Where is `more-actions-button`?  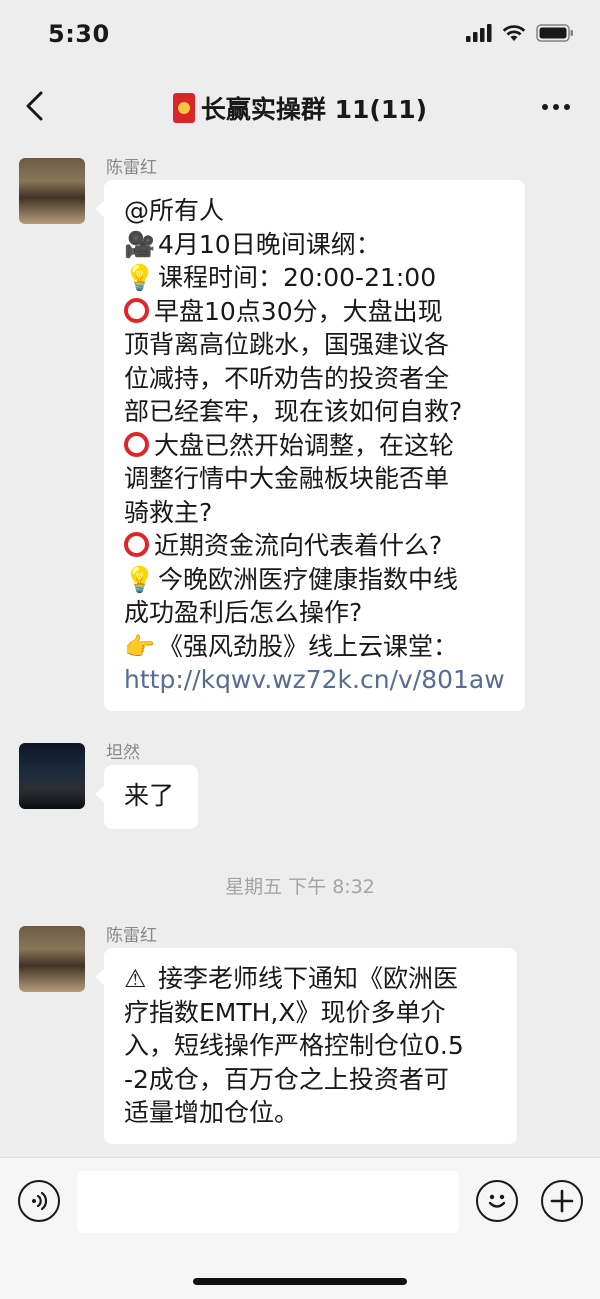
more-actions-button is located at coordinates (562, 1201).